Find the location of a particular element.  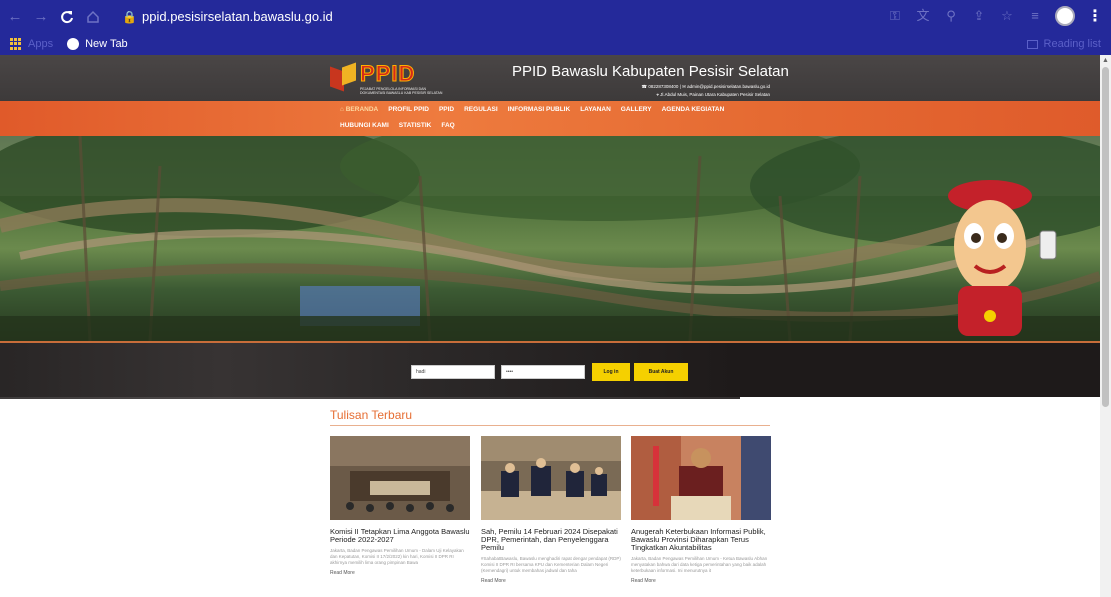

logo-mark-icon is located at coordinates (343, 77).